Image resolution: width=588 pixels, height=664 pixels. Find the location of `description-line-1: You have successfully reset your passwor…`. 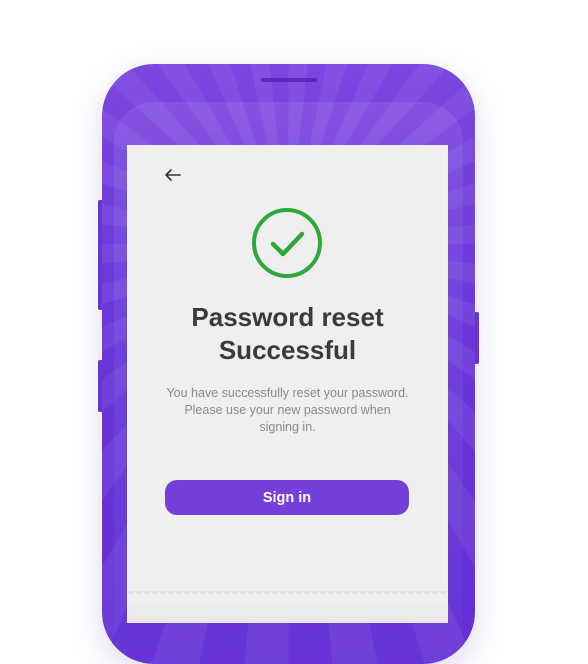

description-line-1: You have successfully reset your passwor… is located at coordinates (287, 393).